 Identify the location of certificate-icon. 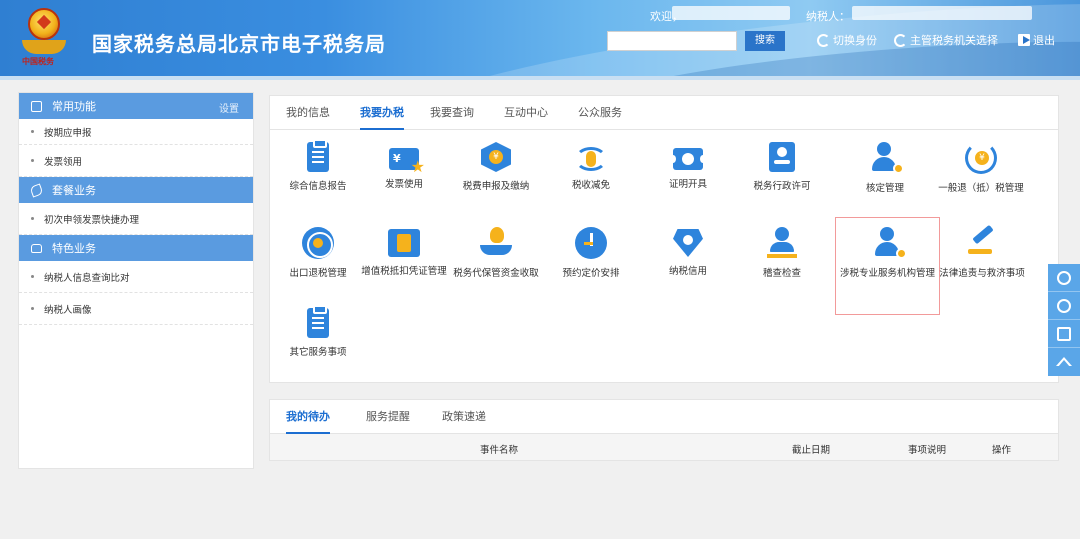
(688, 159).